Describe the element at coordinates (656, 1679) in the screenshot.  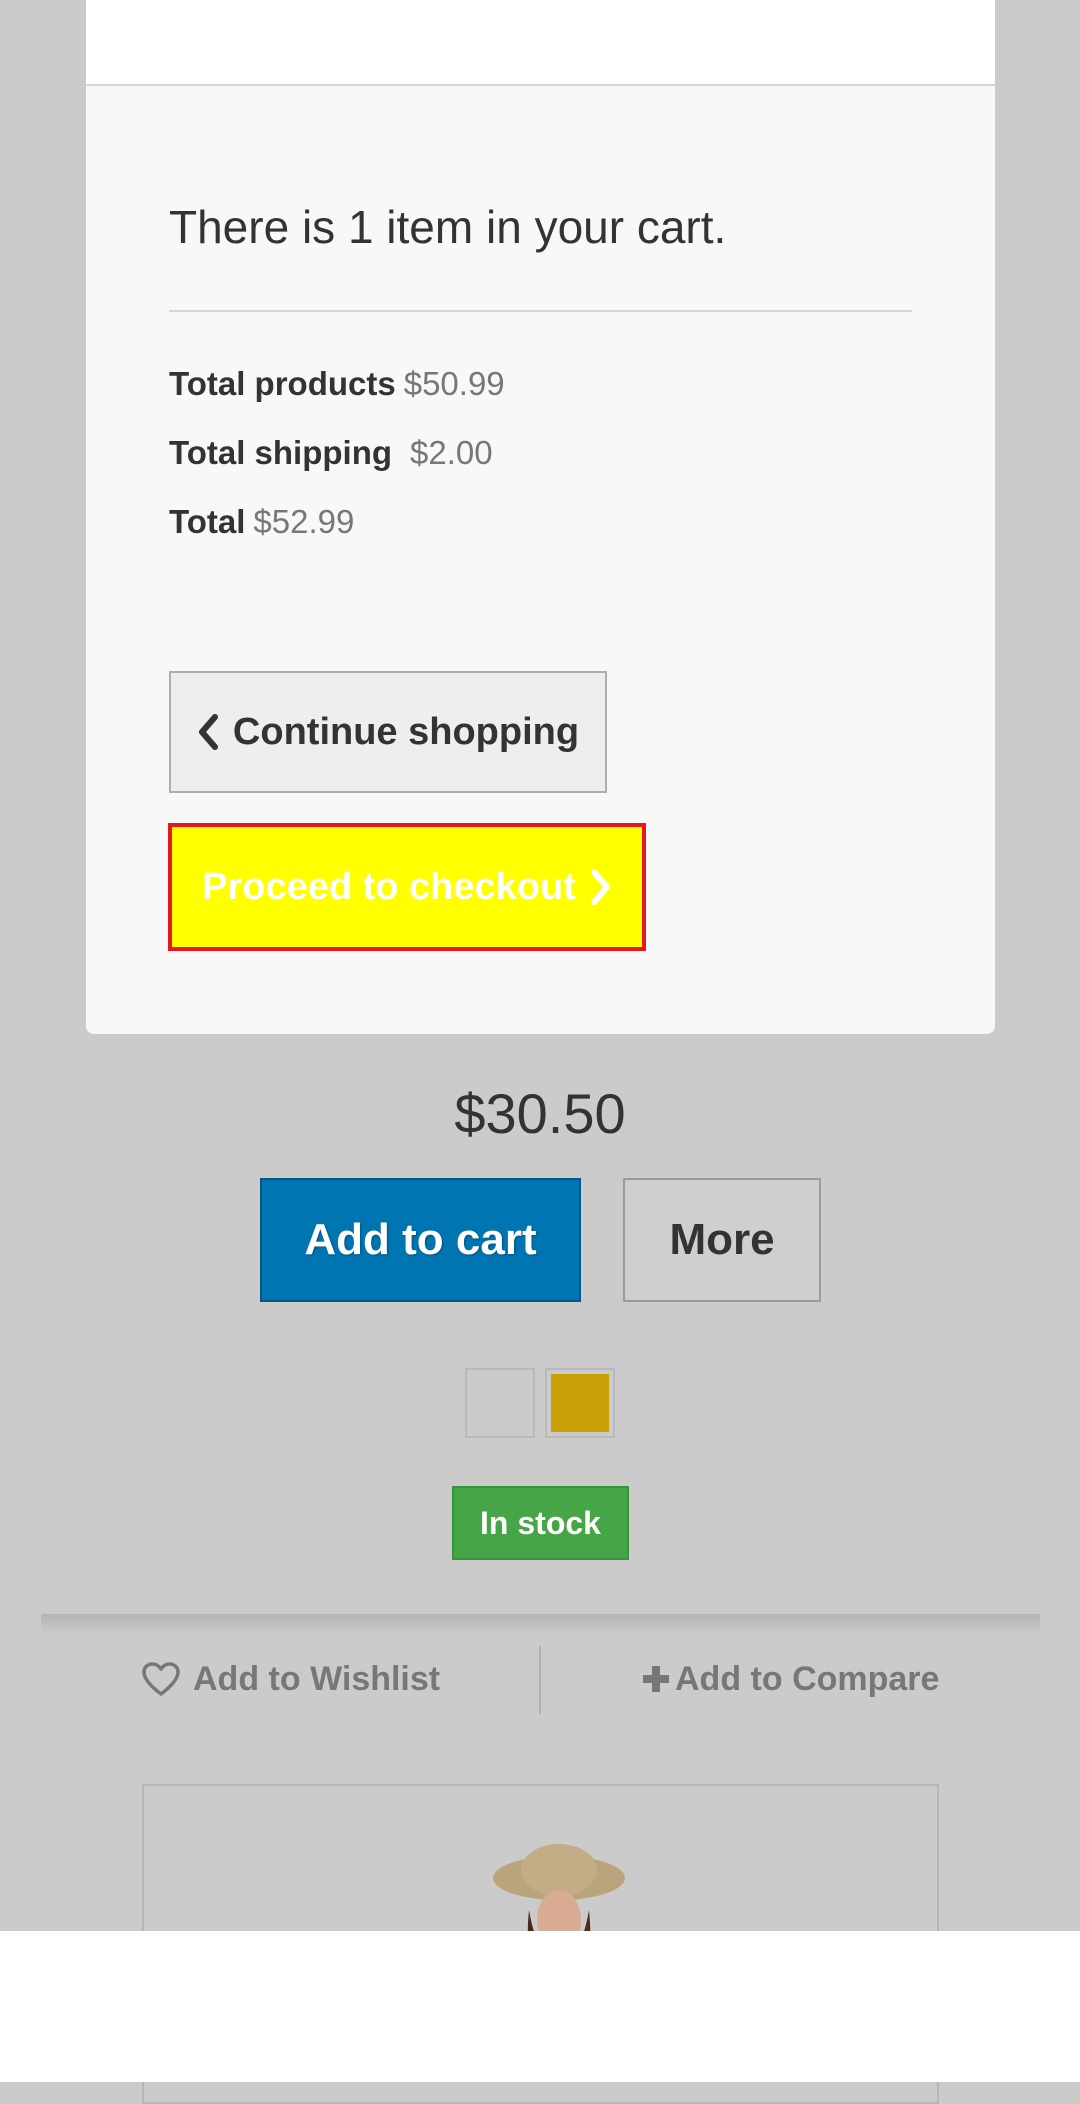
I see `plus-icon` at that location.